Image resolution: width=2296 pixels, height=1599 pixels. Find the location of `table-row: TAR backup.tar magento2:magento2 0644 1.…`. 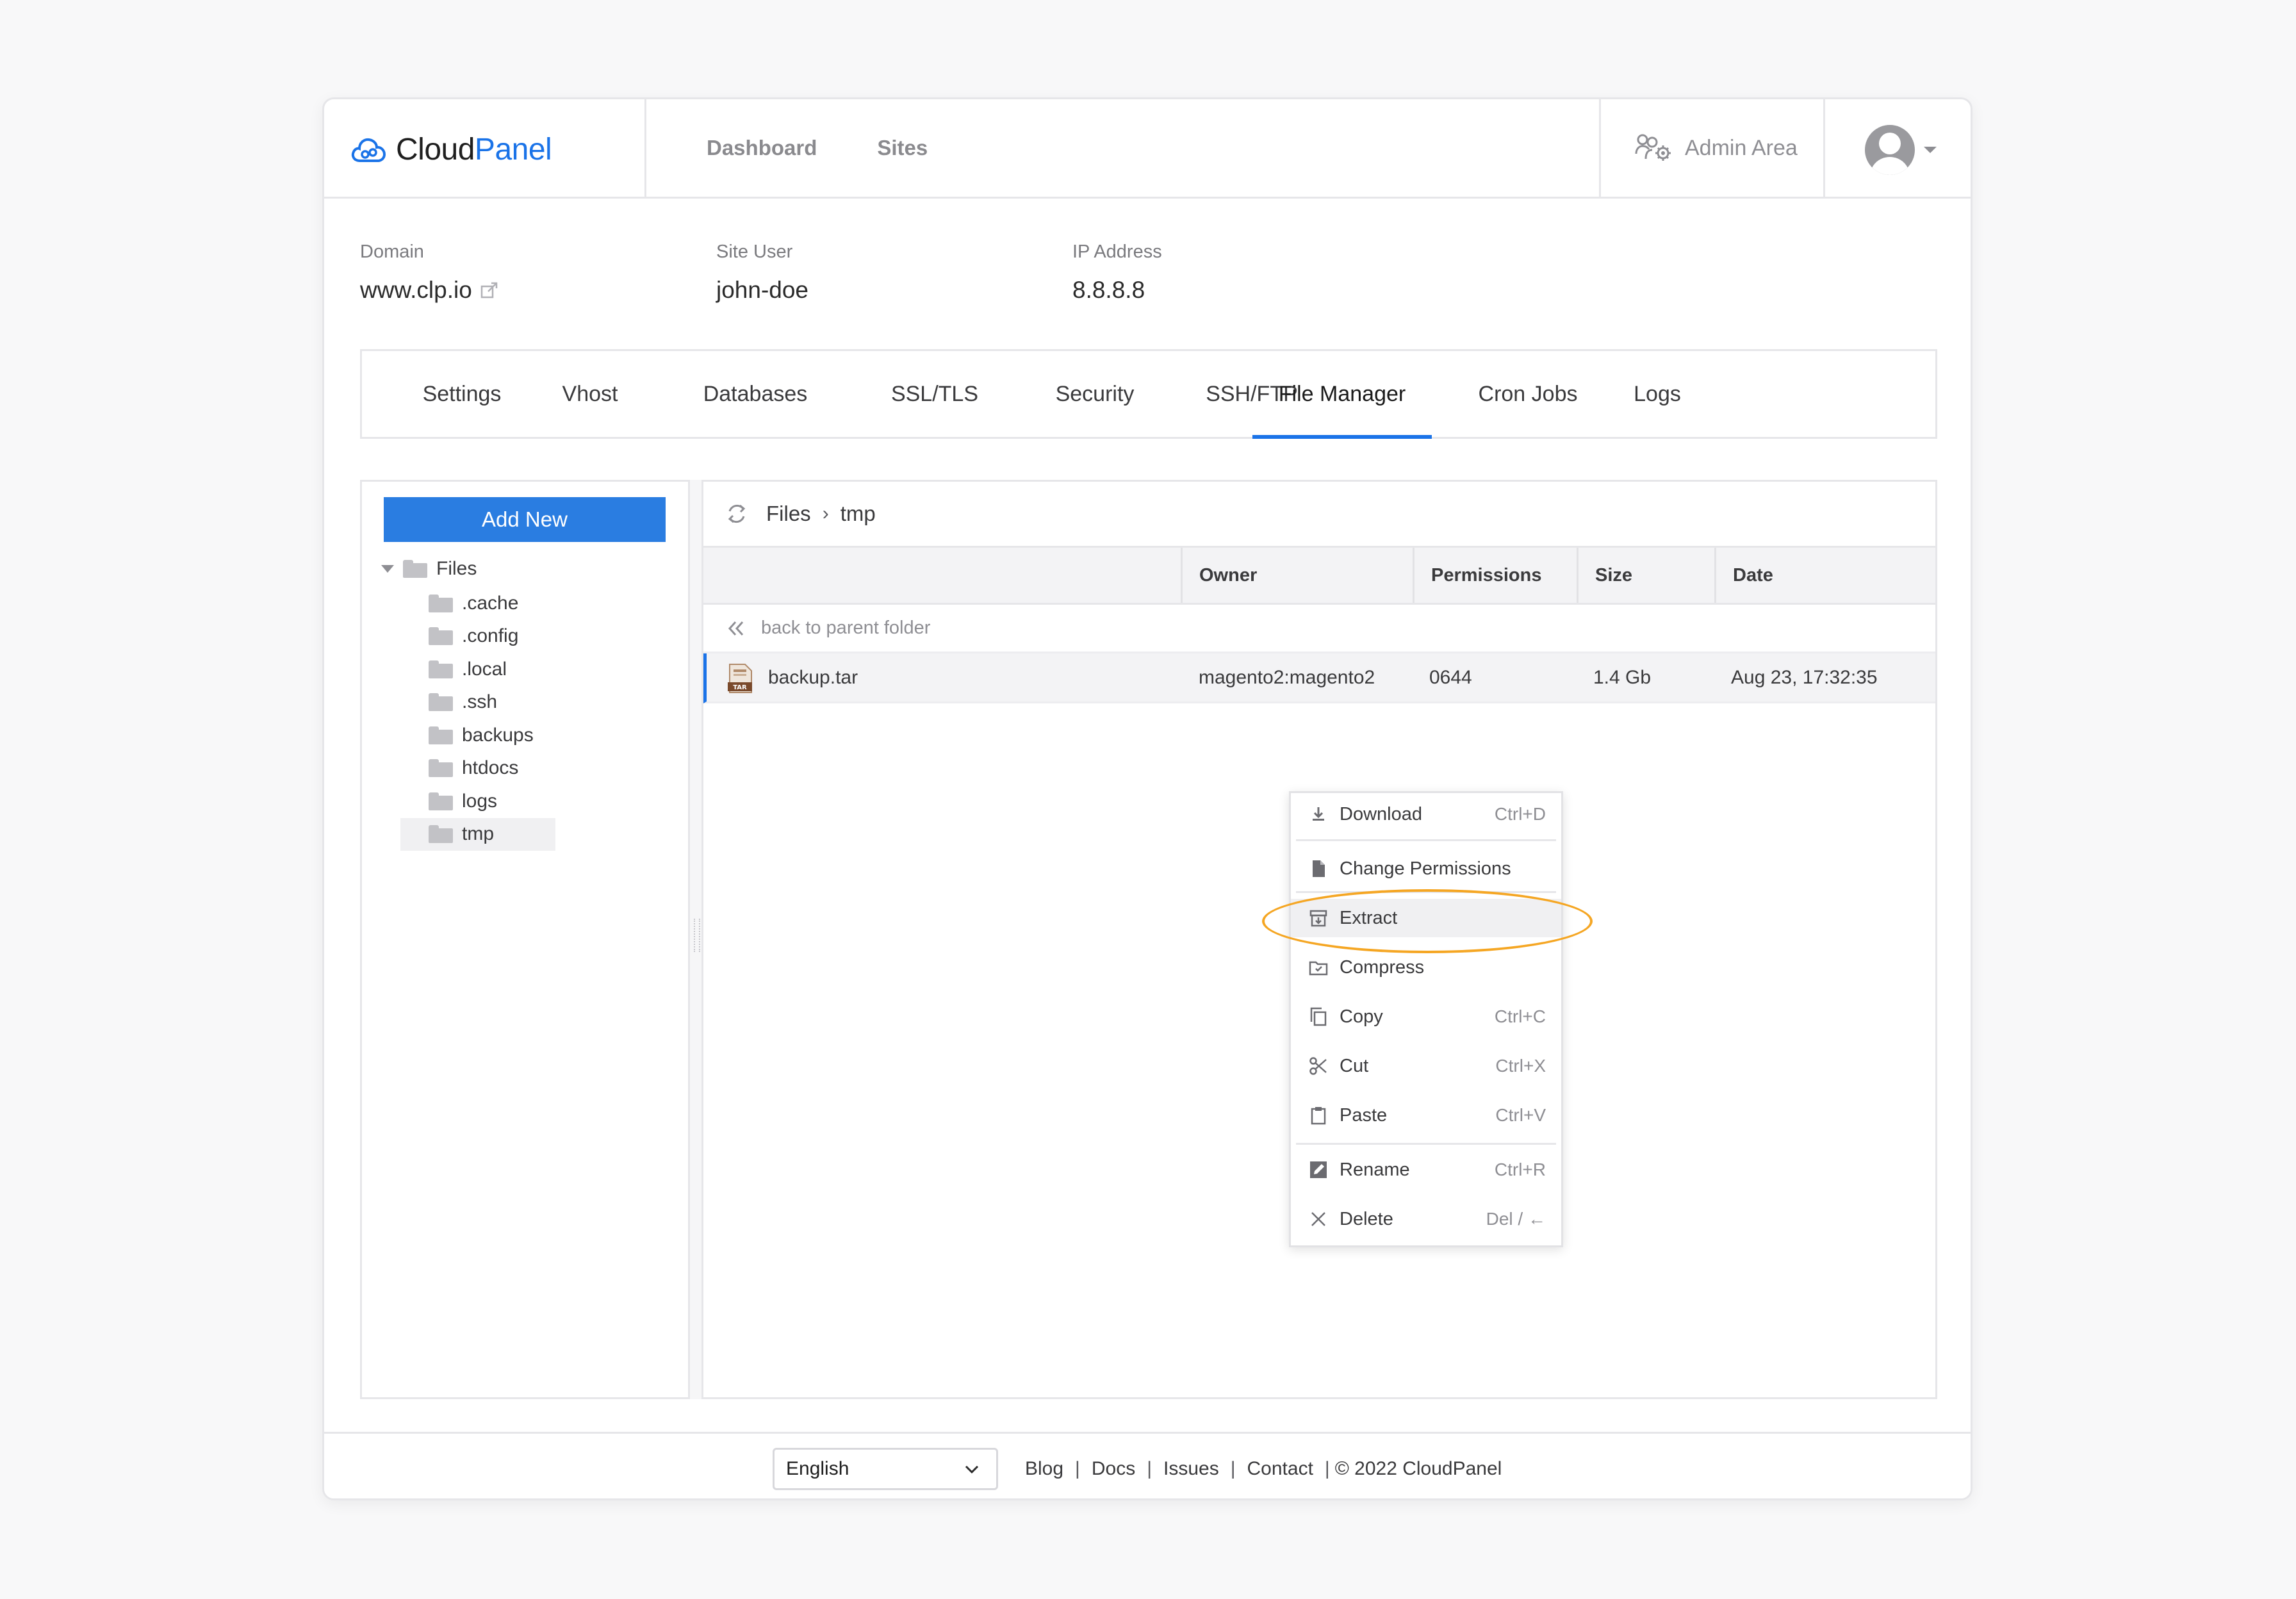

table-row: TAR backup.tar magento2:magento2 0644 1.… is located at coordinates (1319, 678).